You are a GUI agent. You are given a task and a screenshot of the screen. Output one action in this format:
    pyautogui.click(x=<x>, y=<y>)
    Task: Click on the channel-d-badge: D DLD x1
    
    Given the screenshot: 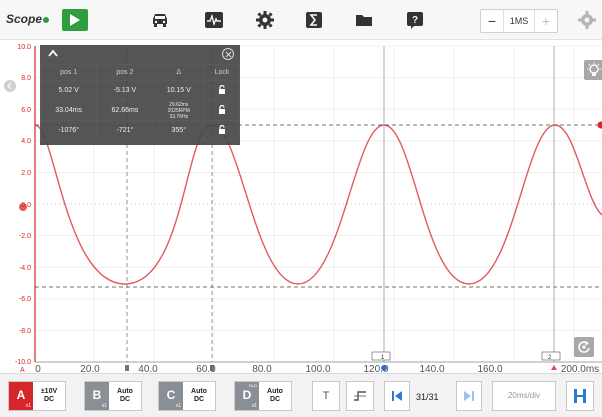 What is the action you would take?
    pyautogui.click(x=247, y=396)
    